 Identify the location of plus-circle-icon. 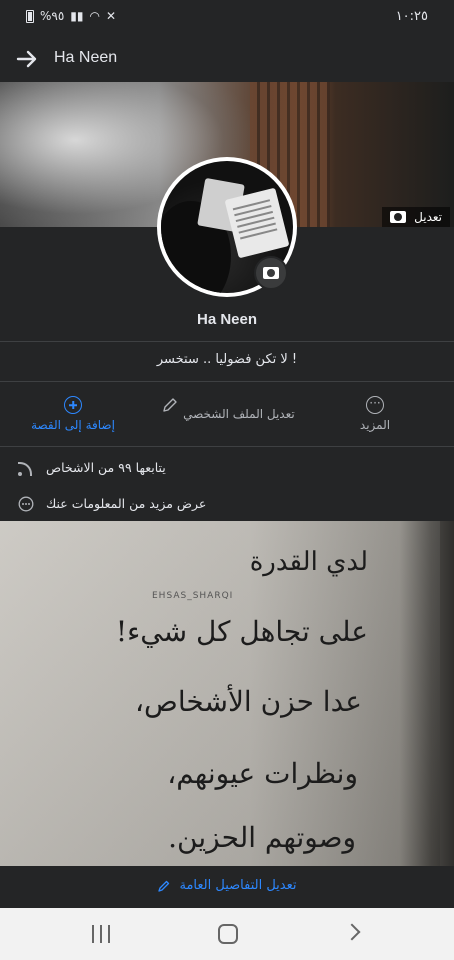
(73, 405).